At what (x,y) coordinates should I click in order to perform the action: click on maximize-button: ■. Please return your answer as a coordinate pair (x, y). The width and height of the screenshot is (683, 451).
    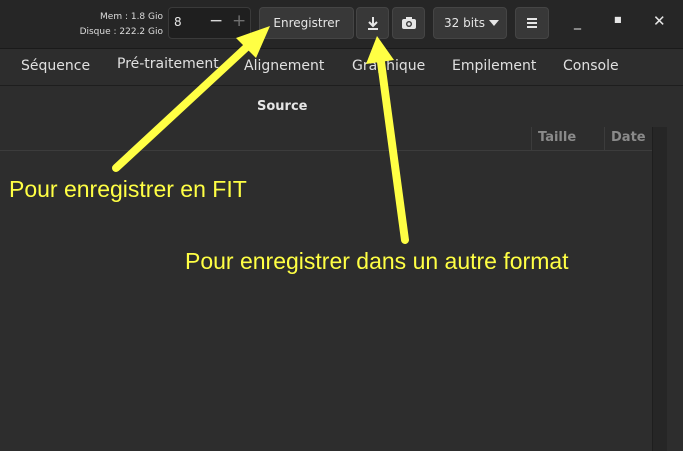
    Looking at the image, I should click on (618, 19).